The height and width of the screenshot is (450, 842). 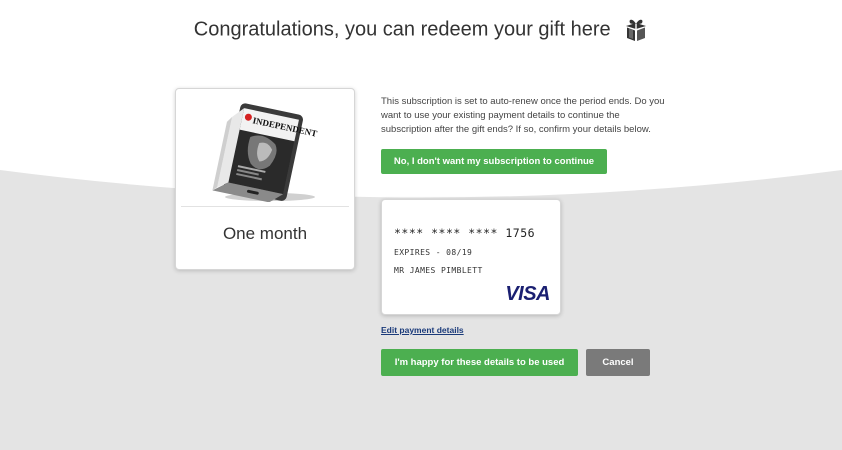 What do you see at coordinates (465, 233) in the screenshot?
I see `card-number: **** **** **** 1756` at bounding box center [465, 233].